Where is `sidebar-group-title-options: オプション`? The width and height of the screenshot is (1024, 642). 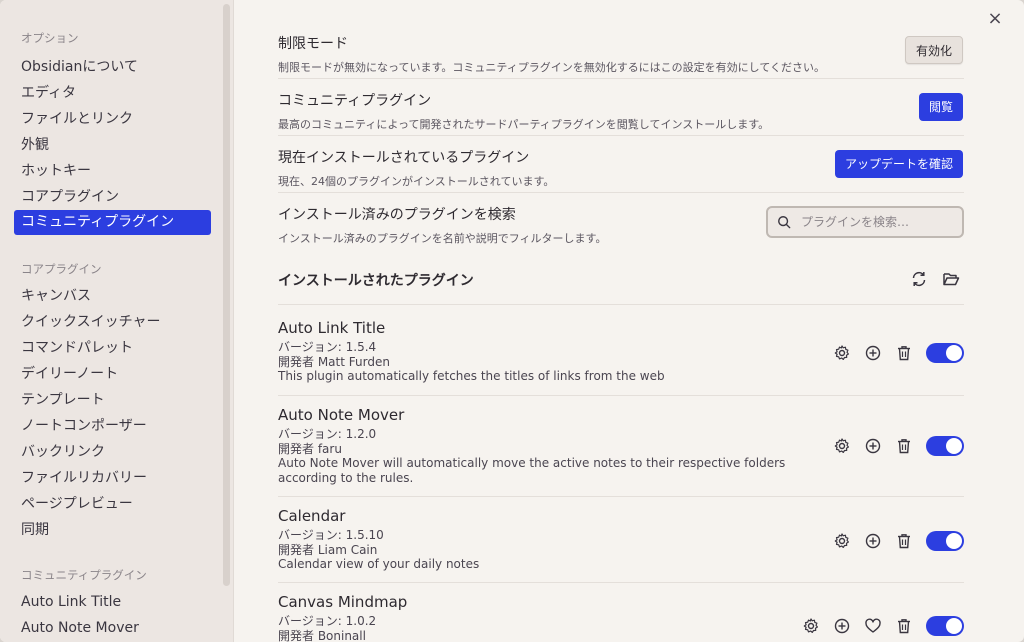
sidebar-group-title-options: オプション is located at coordinates (50, 38).